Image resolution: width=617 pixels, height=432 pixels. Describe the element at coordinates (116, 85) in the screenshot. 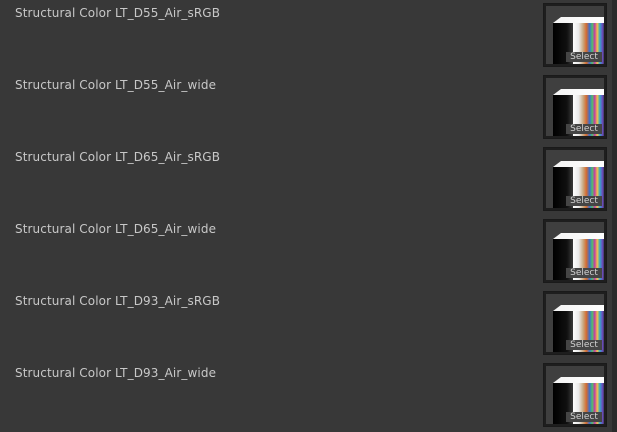

I see `texture-label: Structural Color LT_D55_Air_wide` at that location.